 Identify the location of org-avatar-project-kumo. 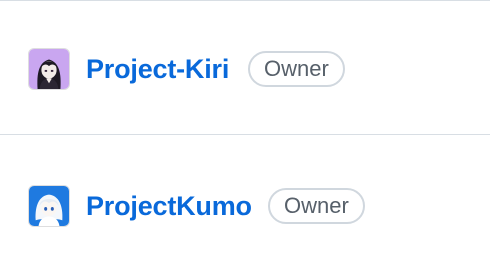
(49, 206).